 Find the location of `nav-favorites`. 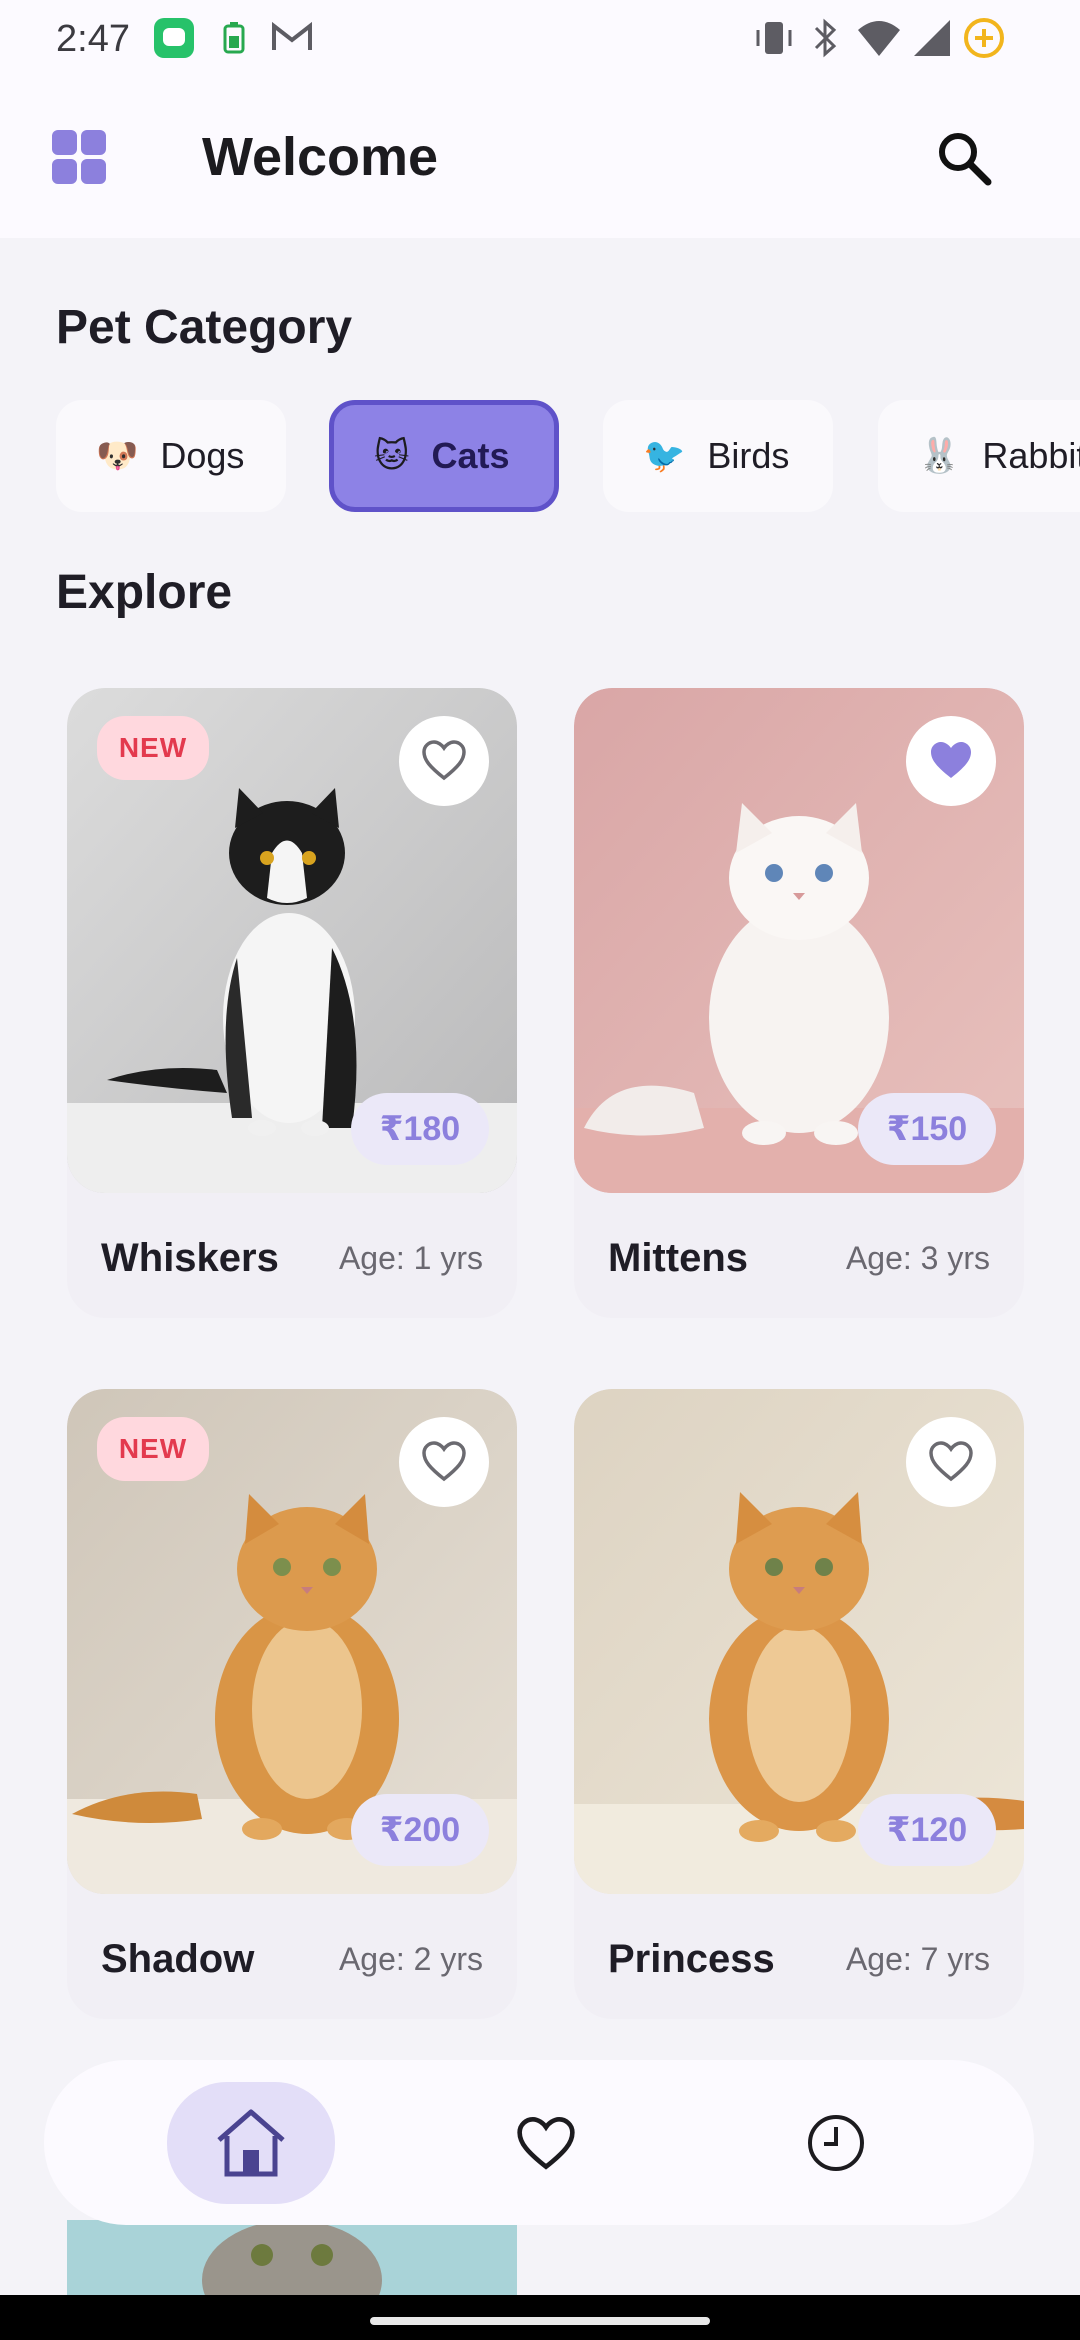

nav-favorites is located at coordinates (546, 2143).